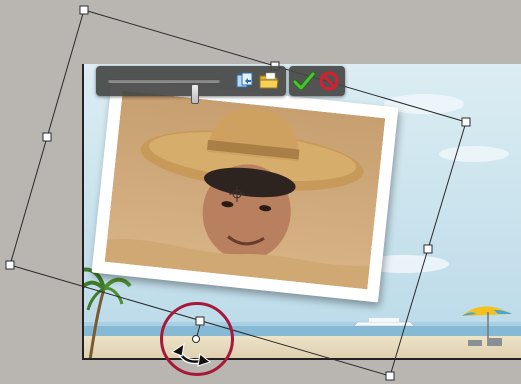 This screenshot has height=384, width=521. I want to click on edge-handle-left, so click(47, 137).